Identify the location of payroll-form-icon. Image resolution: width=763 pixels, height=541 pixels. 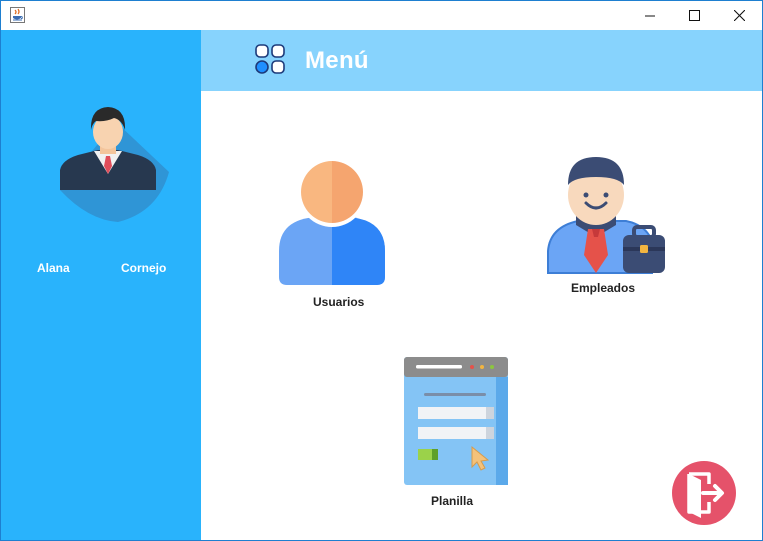
(456, 421).